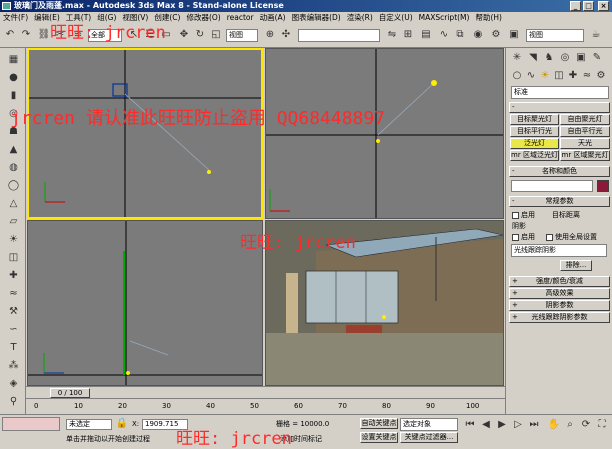  I want to click on create-shape-icon: ∽, so click(13, 329).